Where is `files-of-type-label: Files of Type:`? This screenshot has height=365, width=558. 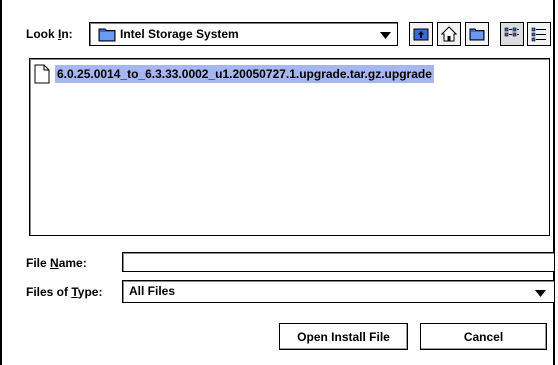
files-of-type-label: Files of Type: is located at coordinates (64, 292).